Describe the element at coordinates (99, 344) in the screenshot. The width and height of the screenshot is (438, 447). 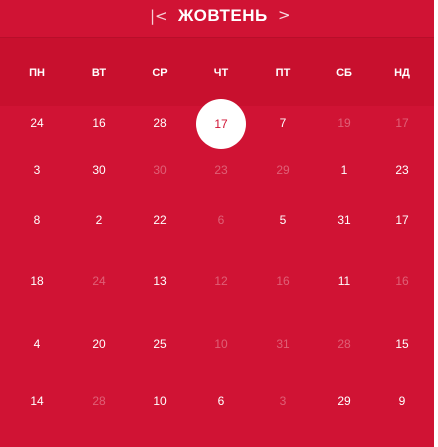
I see `day-cell: 20` at that location.